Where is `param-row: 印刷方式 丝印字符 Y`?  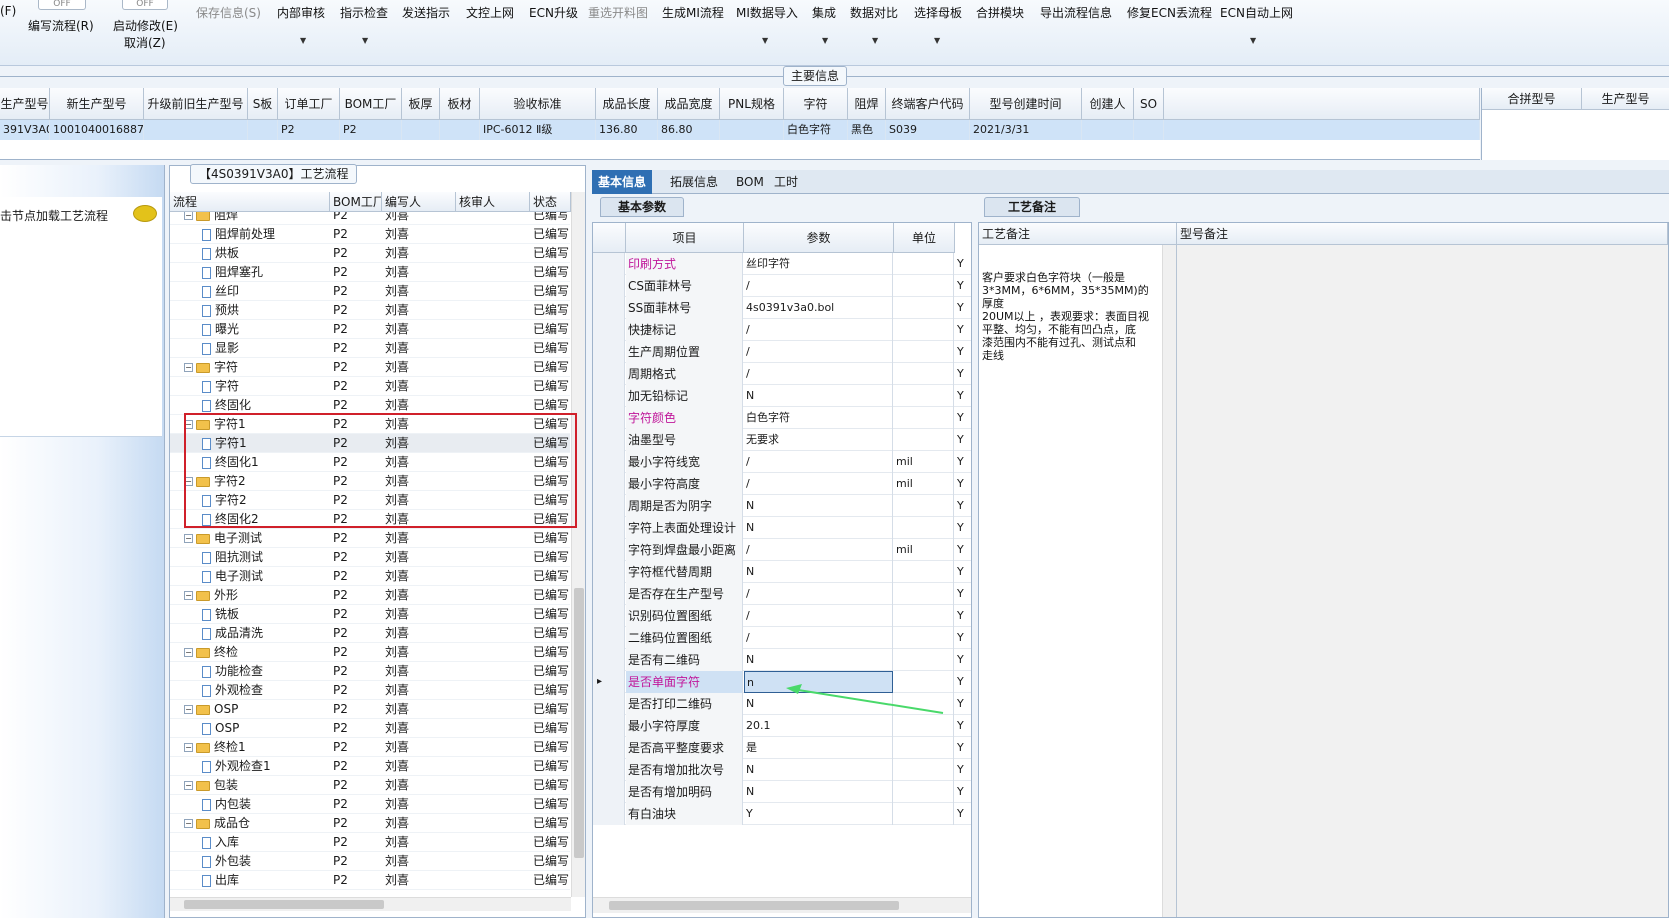 param-row: 印刷方式 丝印字符 Y is located at coordinates (782, 264).